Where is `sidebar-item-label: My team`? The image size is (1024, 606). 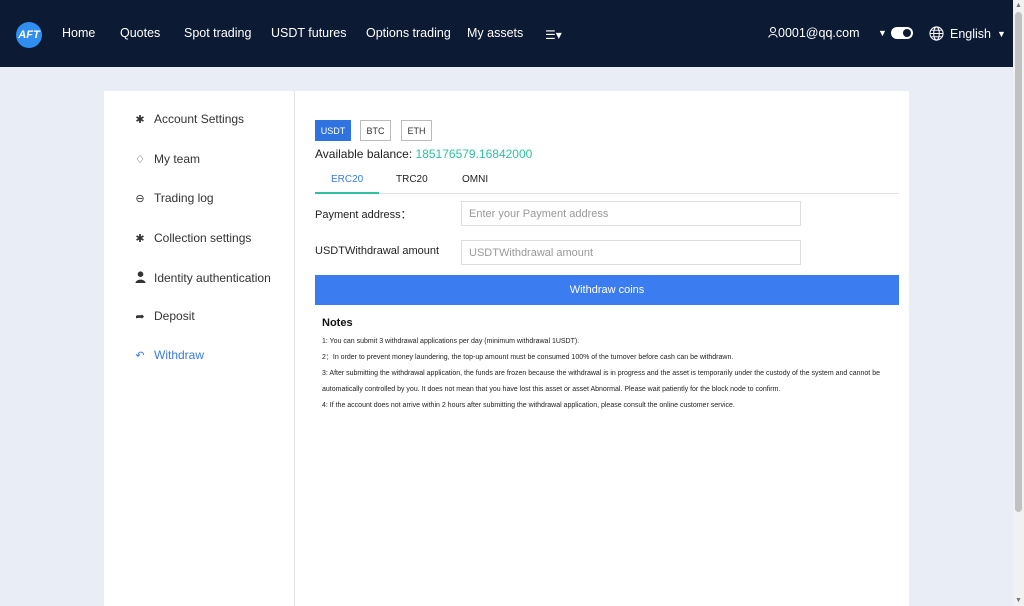
sidebar-item-label: My team is located at coordinates (177, 159).